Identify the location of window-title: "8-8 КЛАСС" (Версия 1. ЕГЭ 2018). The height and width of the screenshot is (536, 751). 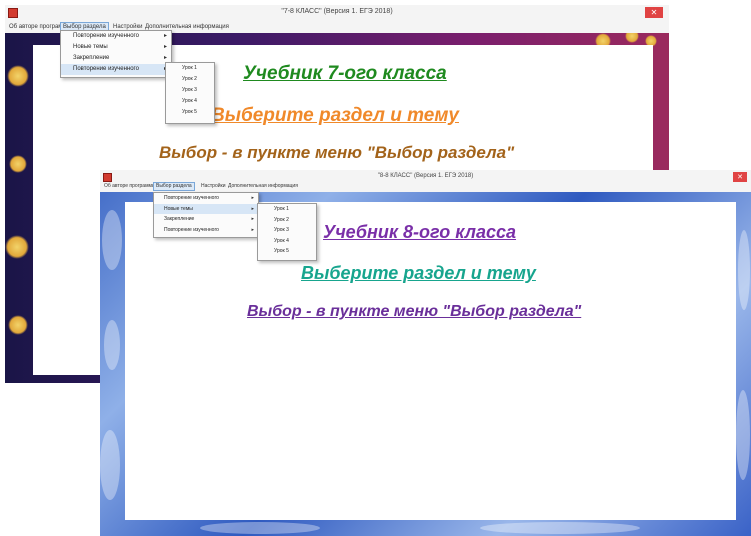
(425, 176).